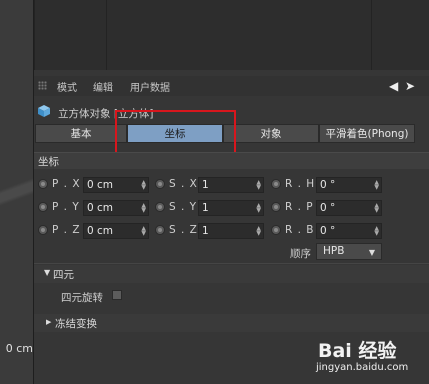 The image size is (429, 384). Describe the element at coordinates (43, 184) in the screenshot. I see `animate-radio-px` at that location.